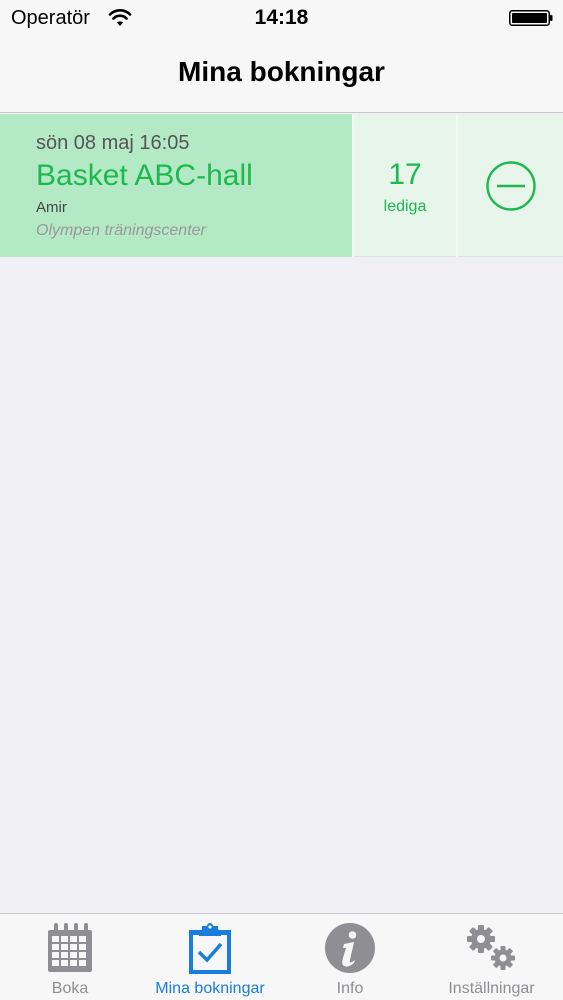 The height and width of the screenshot is (1000, 563). What do you see at coordinates (210, 988) in the screenshot?
I see `tab-label-mina-bokningar: Mina bokningar` at bounding box center [210, 988].